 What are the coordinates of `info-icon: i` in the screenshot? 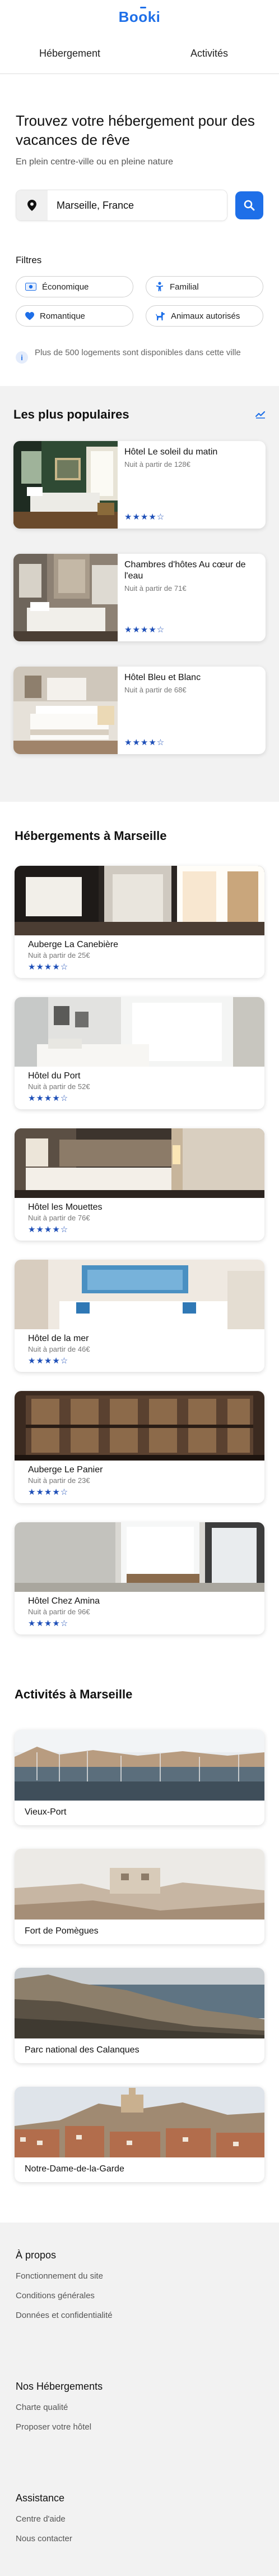 It's located at (22, 357).